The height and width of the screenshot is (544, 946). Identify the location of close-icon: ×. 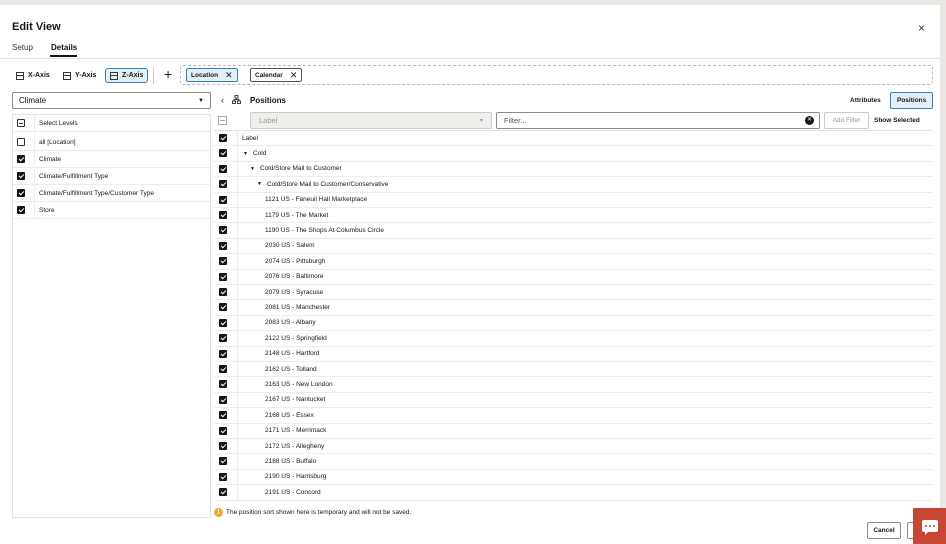
(921, 28).